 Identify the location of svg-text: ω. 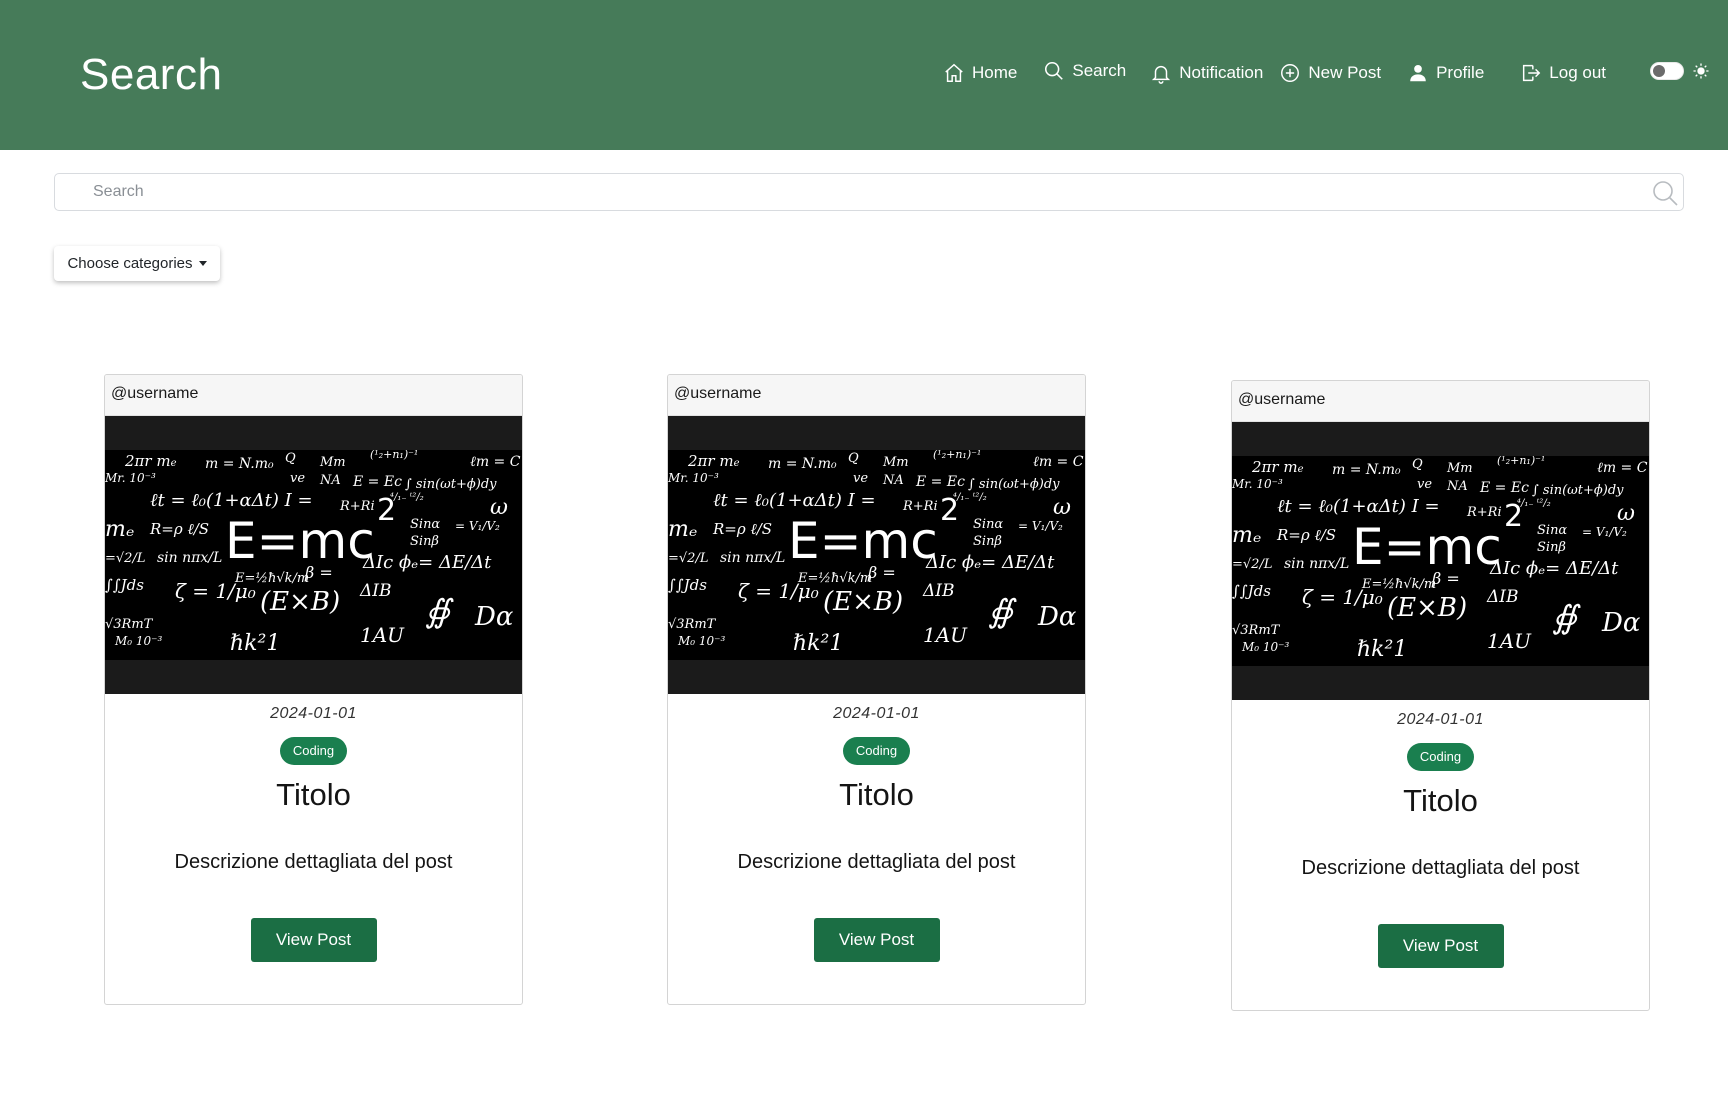
(1062, 507).